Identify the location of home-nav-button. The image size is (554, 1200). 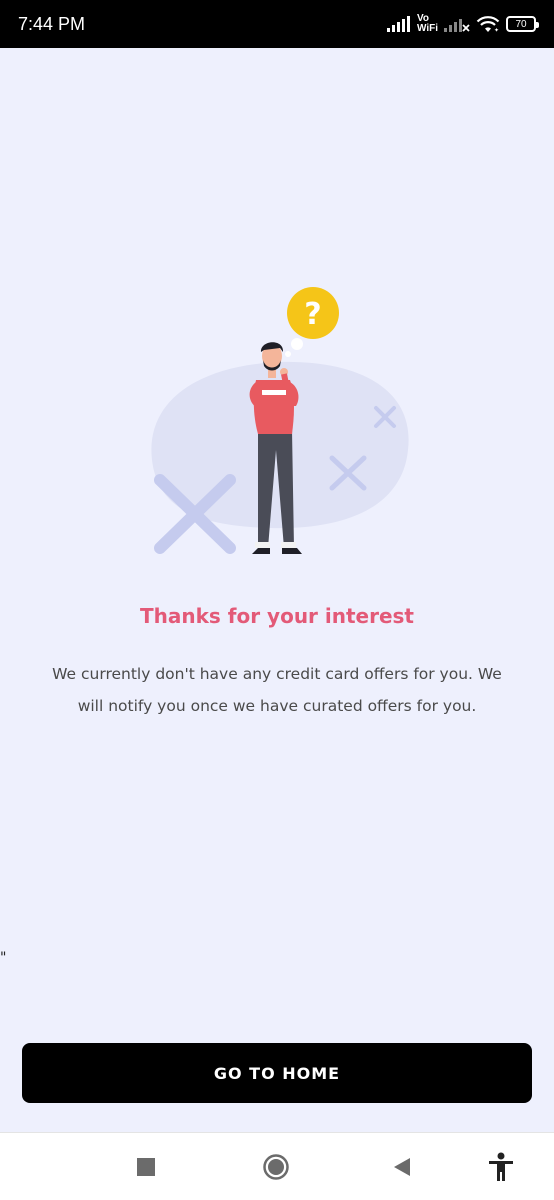
(276, 1166).